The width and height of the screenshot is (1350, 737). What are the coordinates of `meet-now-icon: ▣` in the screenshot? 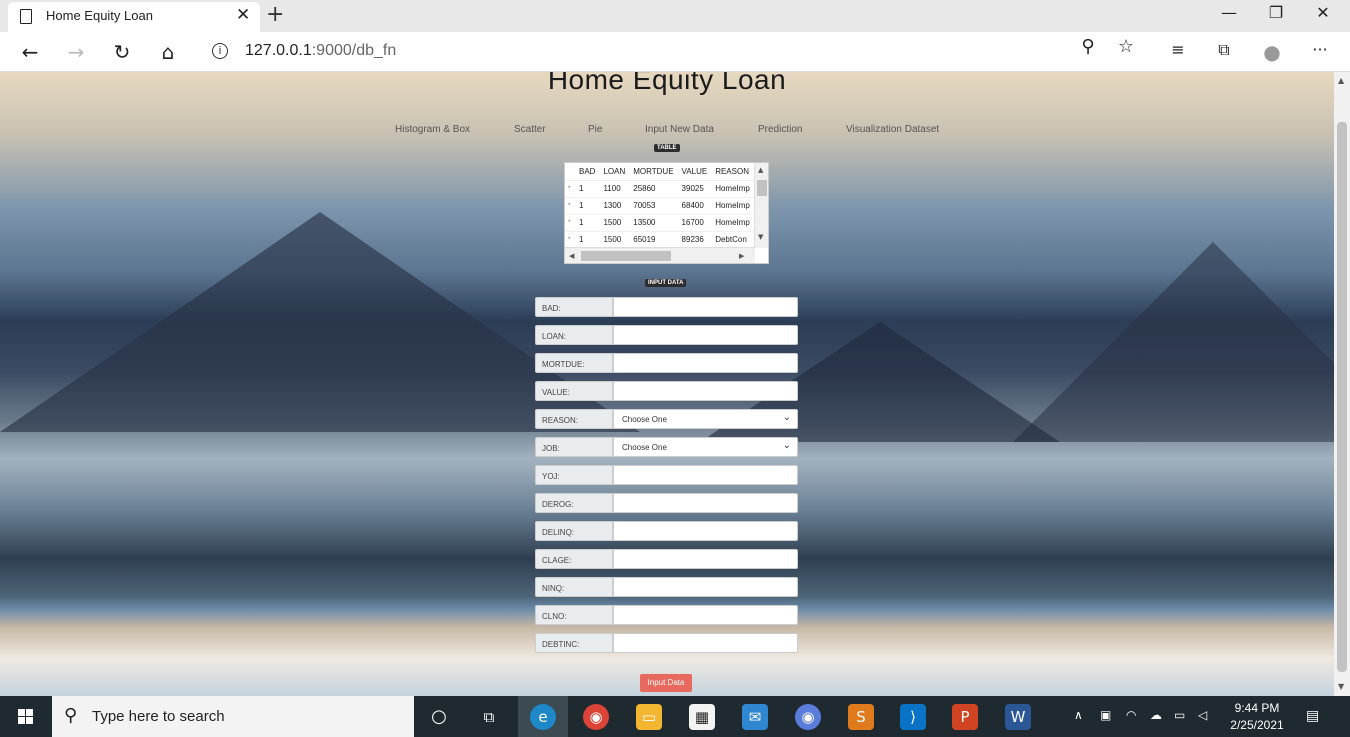 It's located at (1105, 715).